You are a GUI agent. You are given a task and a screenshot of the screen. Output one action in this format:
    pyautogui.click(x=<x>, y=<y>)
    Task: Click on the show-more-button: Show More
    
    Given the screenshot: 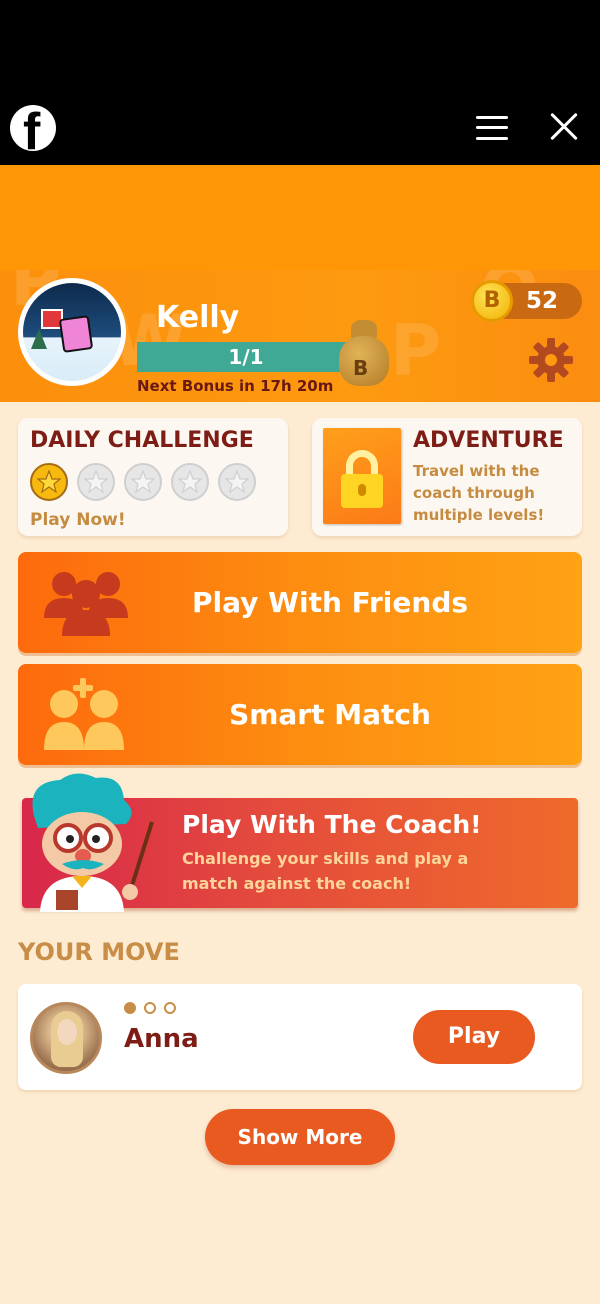 What is the action you would take?
    pyautogui.click(x=300, y=1137)
    